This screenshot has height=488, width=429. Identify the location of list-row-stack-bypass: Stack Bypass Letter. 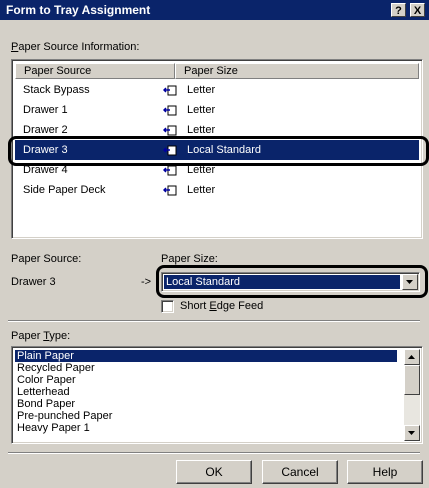
(217, 90).